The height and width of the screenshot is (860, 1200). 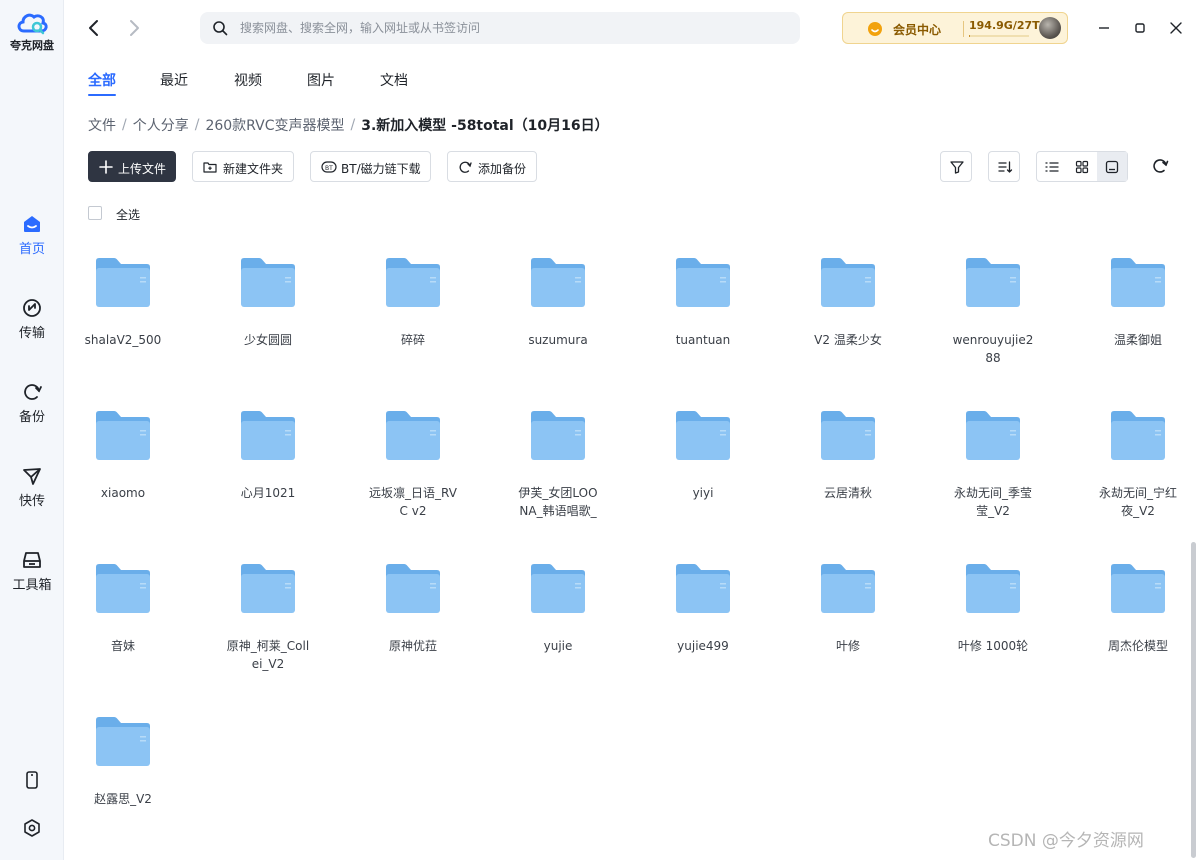 What do you see at coordinates (268, 302) in the screenshot?
I see `folder-item: 少女圆圆` at bounding box center [268, 302].